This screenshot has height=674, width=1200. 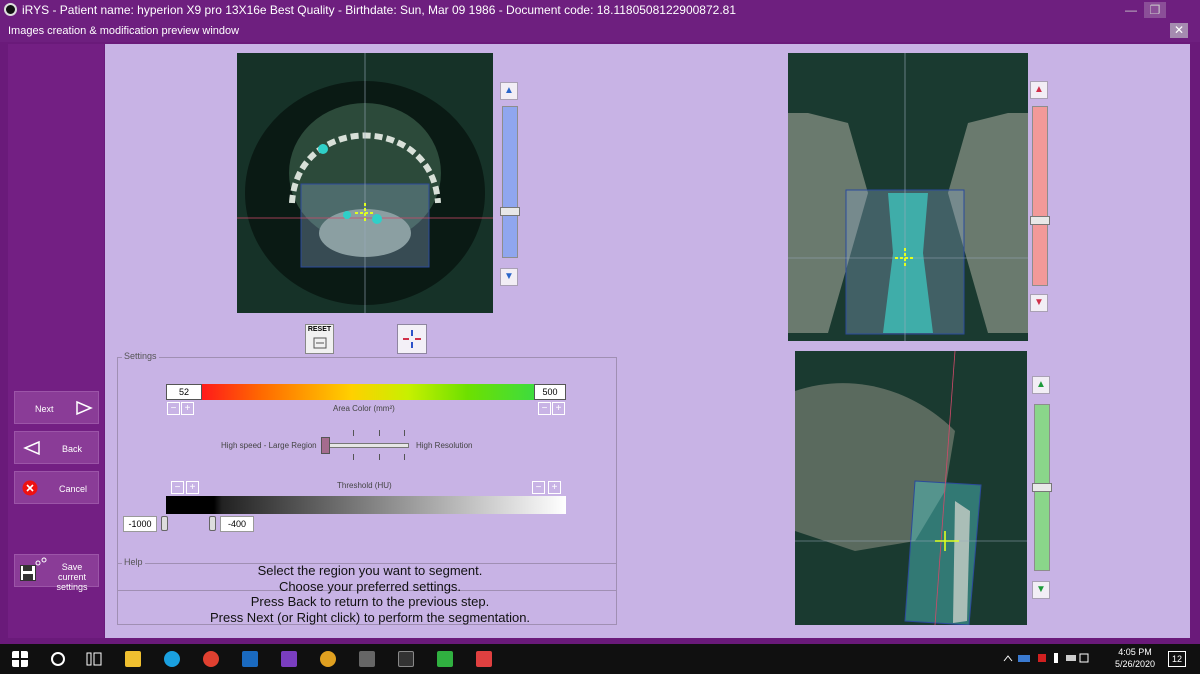 I want to click on notification-center-icon: 12, so click(x=1177, y=659).